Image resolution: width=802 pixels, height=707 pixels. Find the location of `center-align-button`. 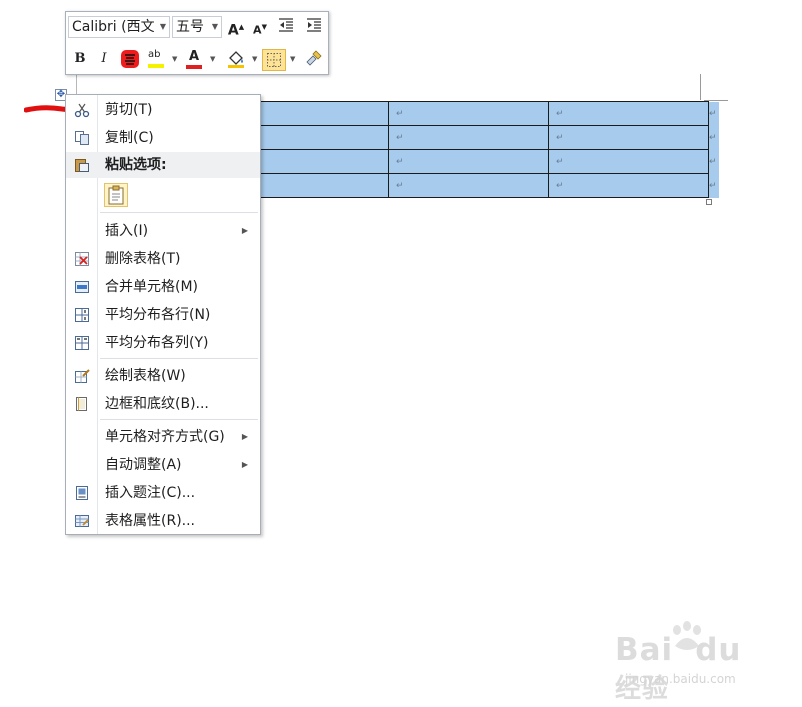

center-align-button is located at coordinates (130, 59).